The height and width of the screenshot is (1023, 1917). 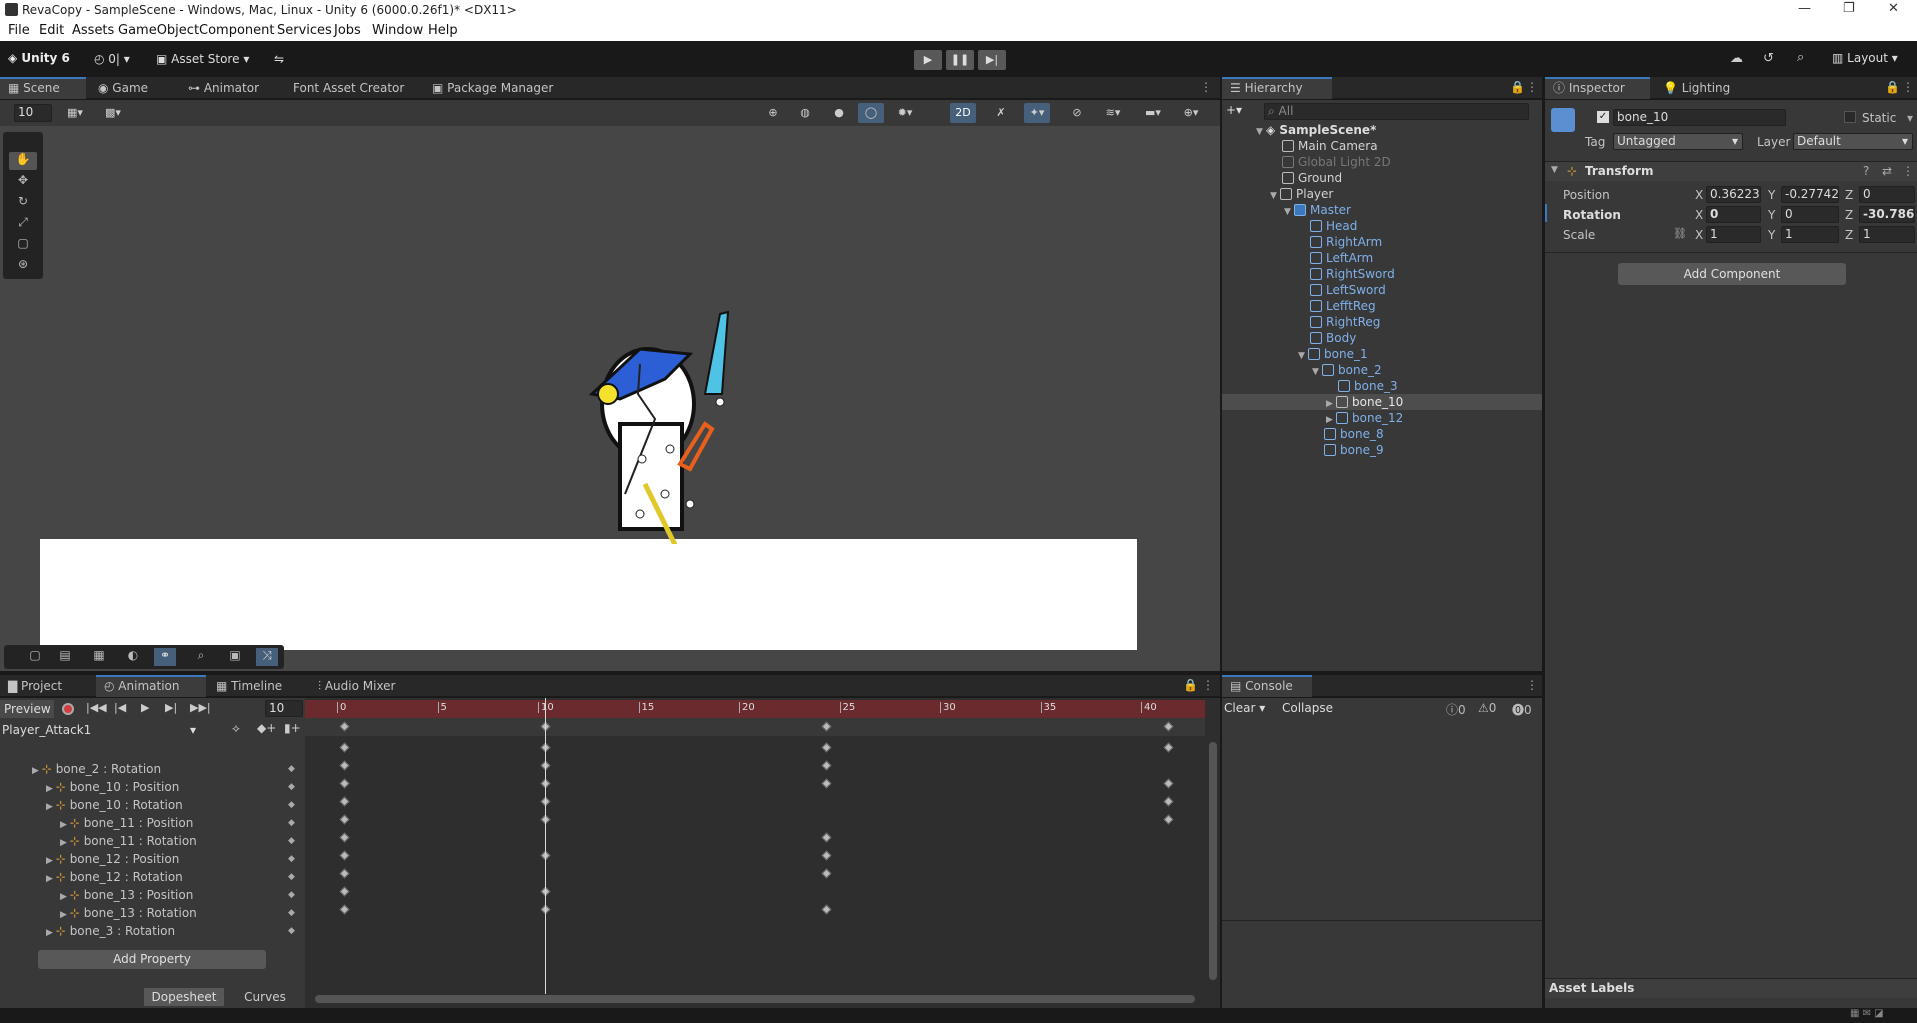 I want to click on tab-package-manager: ▣ Package Manager, so click(x=492, y=88).